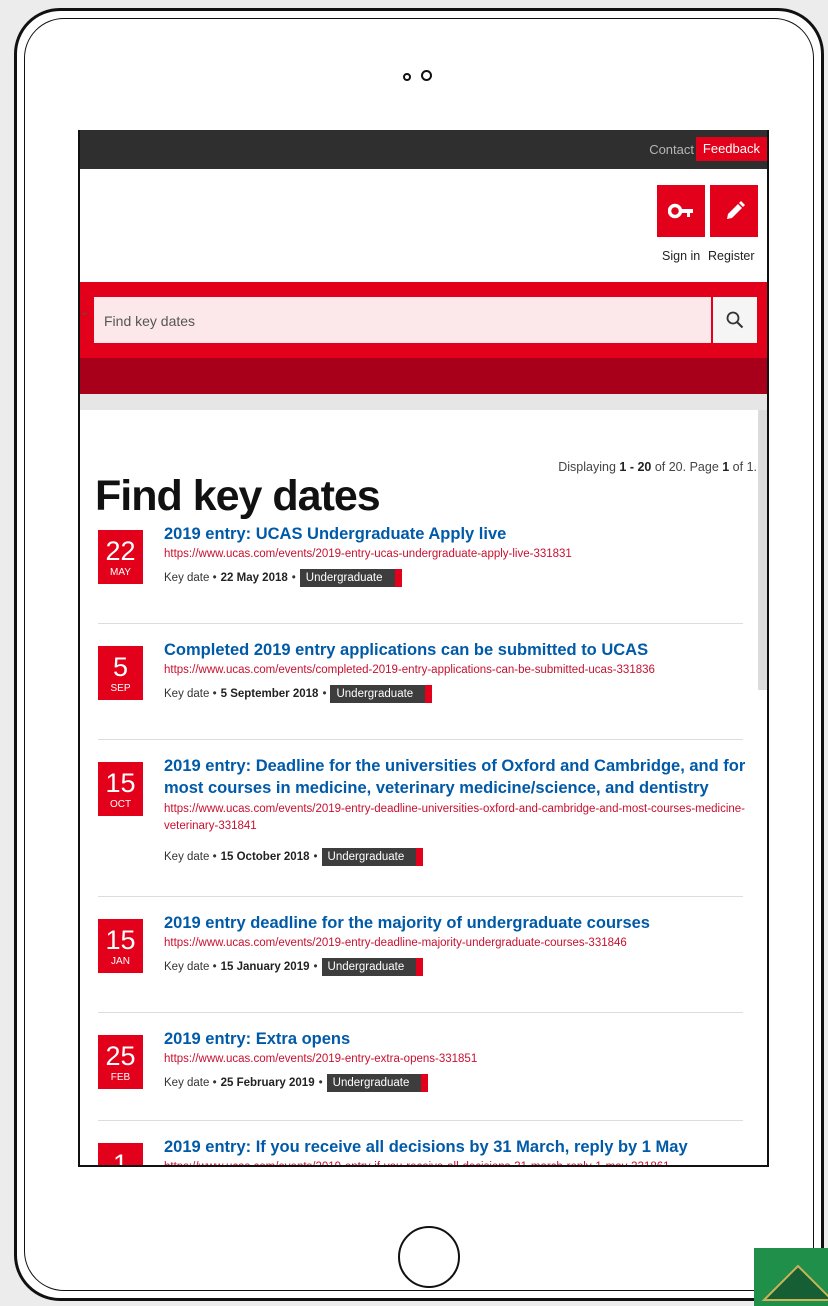 This screenshot has height=1306, width=828. I want to click on sign-in-label: Sign in, so click(681, 256).